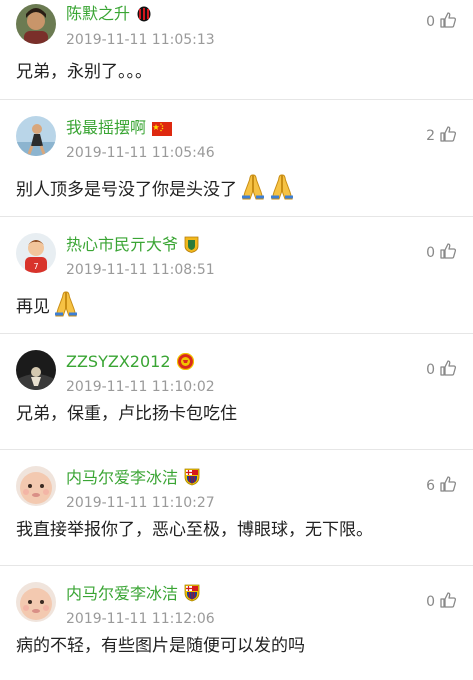  What do you see at coordinates (36, 253) in the screenshot?
I see `avatar: 7` at bounding box center [36, 253].